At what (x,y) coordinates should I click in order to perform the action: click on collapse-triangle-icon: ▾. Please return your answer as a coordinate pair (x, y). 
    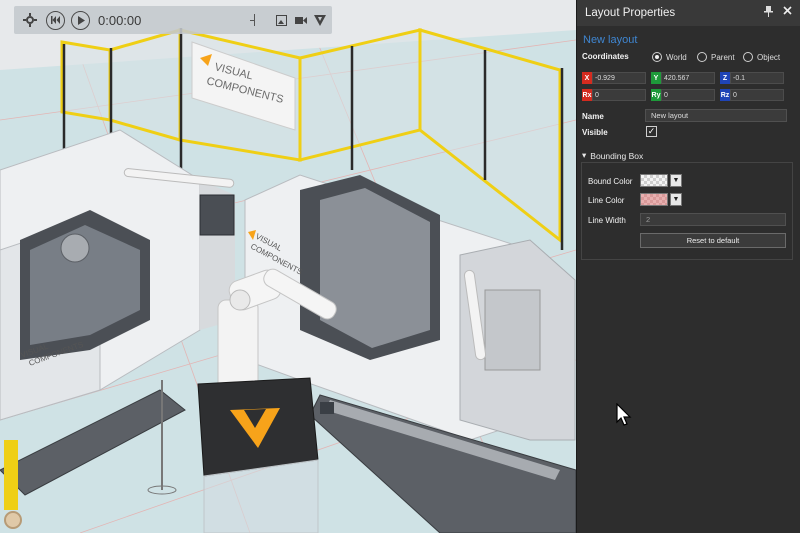
    Looking at the image, I should click on (584, 155).